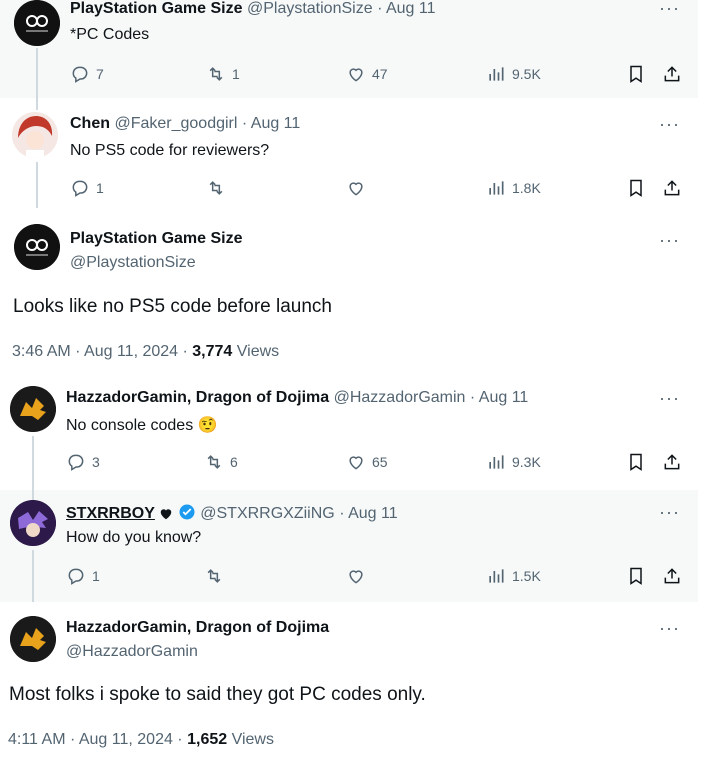 This screenshot has width=716, height=757. I want to click on avatar-stxrrboy, so click(33, 523).